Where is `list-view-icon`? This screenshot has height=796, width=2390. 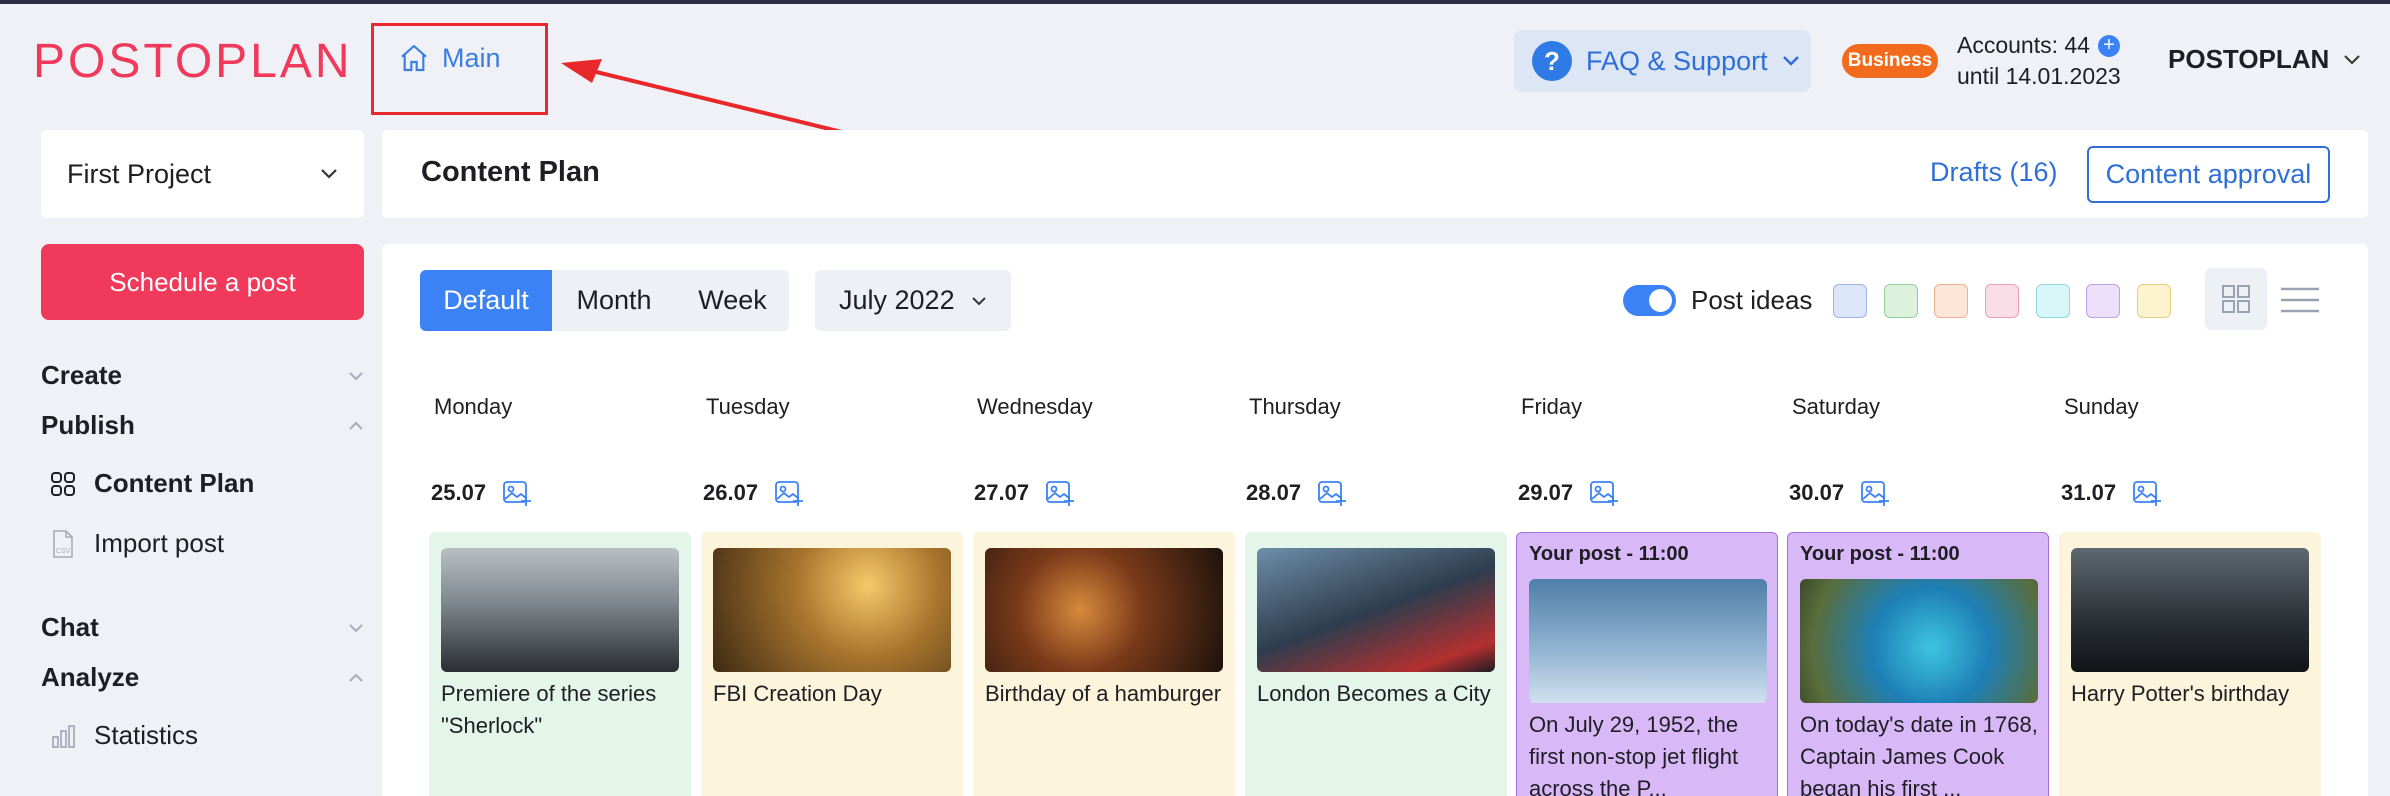 list-view-icon is located at coordinates (2300, 300).